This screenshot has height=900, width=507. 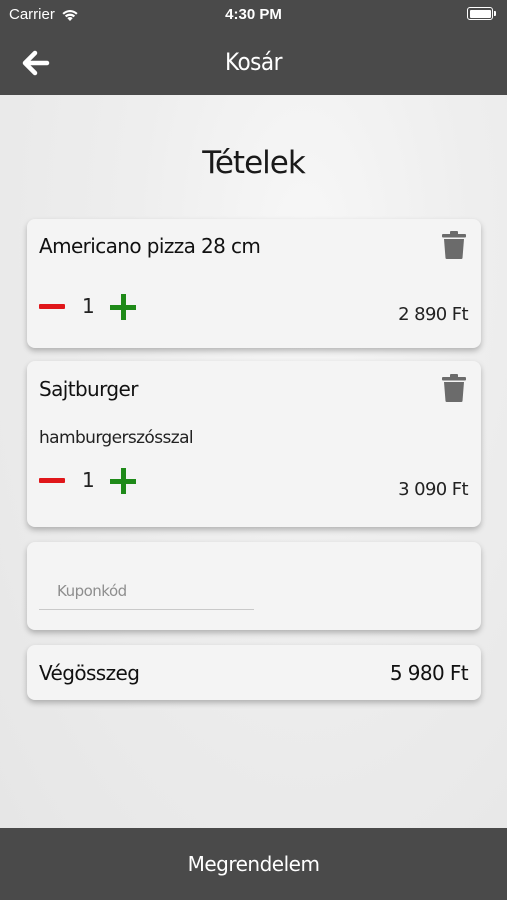 I want to click on total-label: Végösszeg, so click(x=89, y=673).